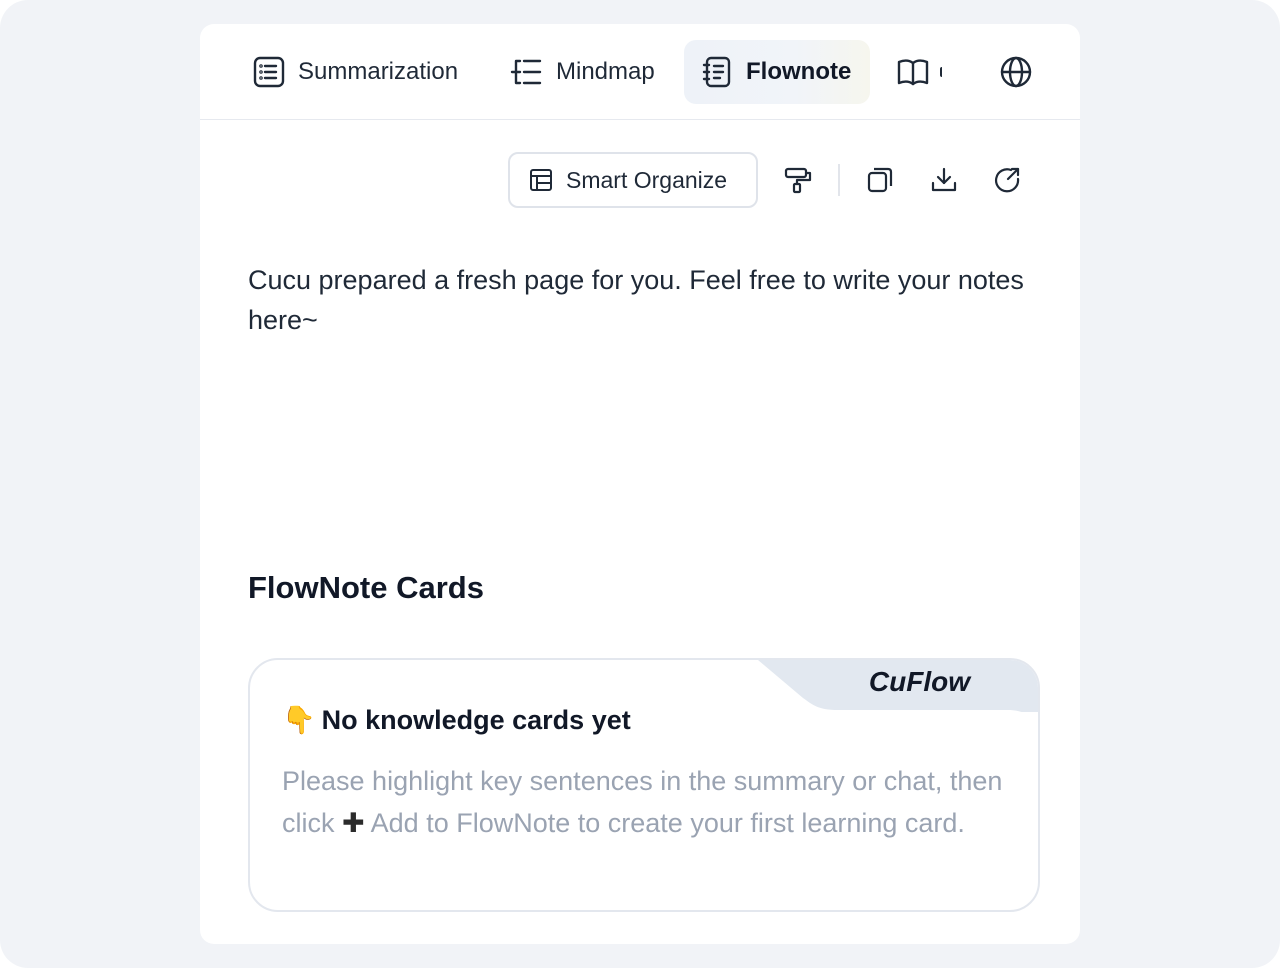 The image size is (1280, 968). I want to click on plus-icon: ✚, so click(353, 823).